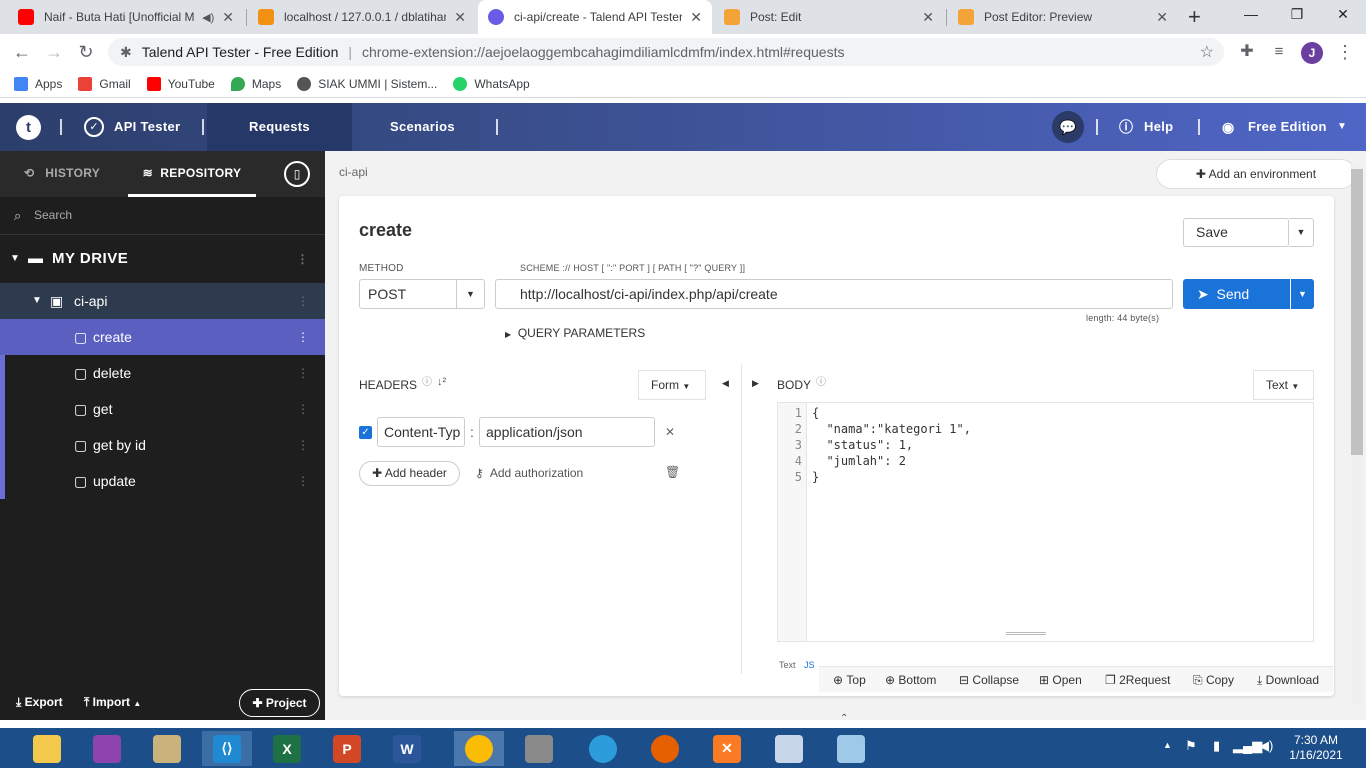 The image size is (1366, 768). What do you see at coordinates (162, 445) in the screenshot?
I see `request-get-by-id: ▢ get by id ⋮` at bounding box center [162, 445].